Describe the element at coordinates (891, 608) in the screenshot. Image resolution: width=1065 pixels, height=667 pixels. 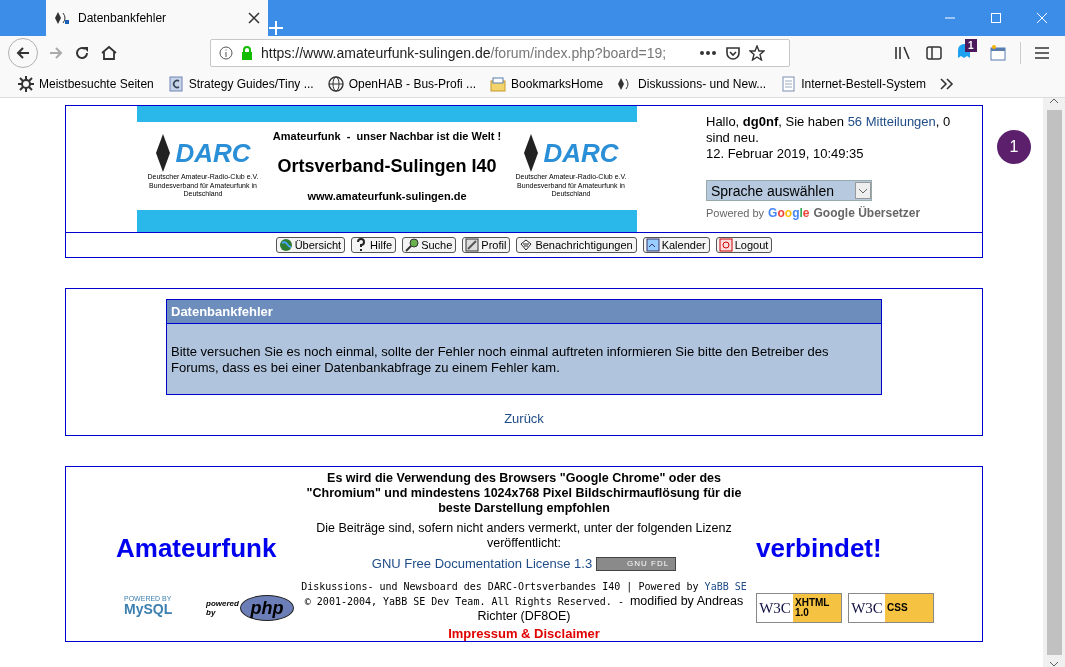
I see `w3c-badge: W3C CSS` at that location.